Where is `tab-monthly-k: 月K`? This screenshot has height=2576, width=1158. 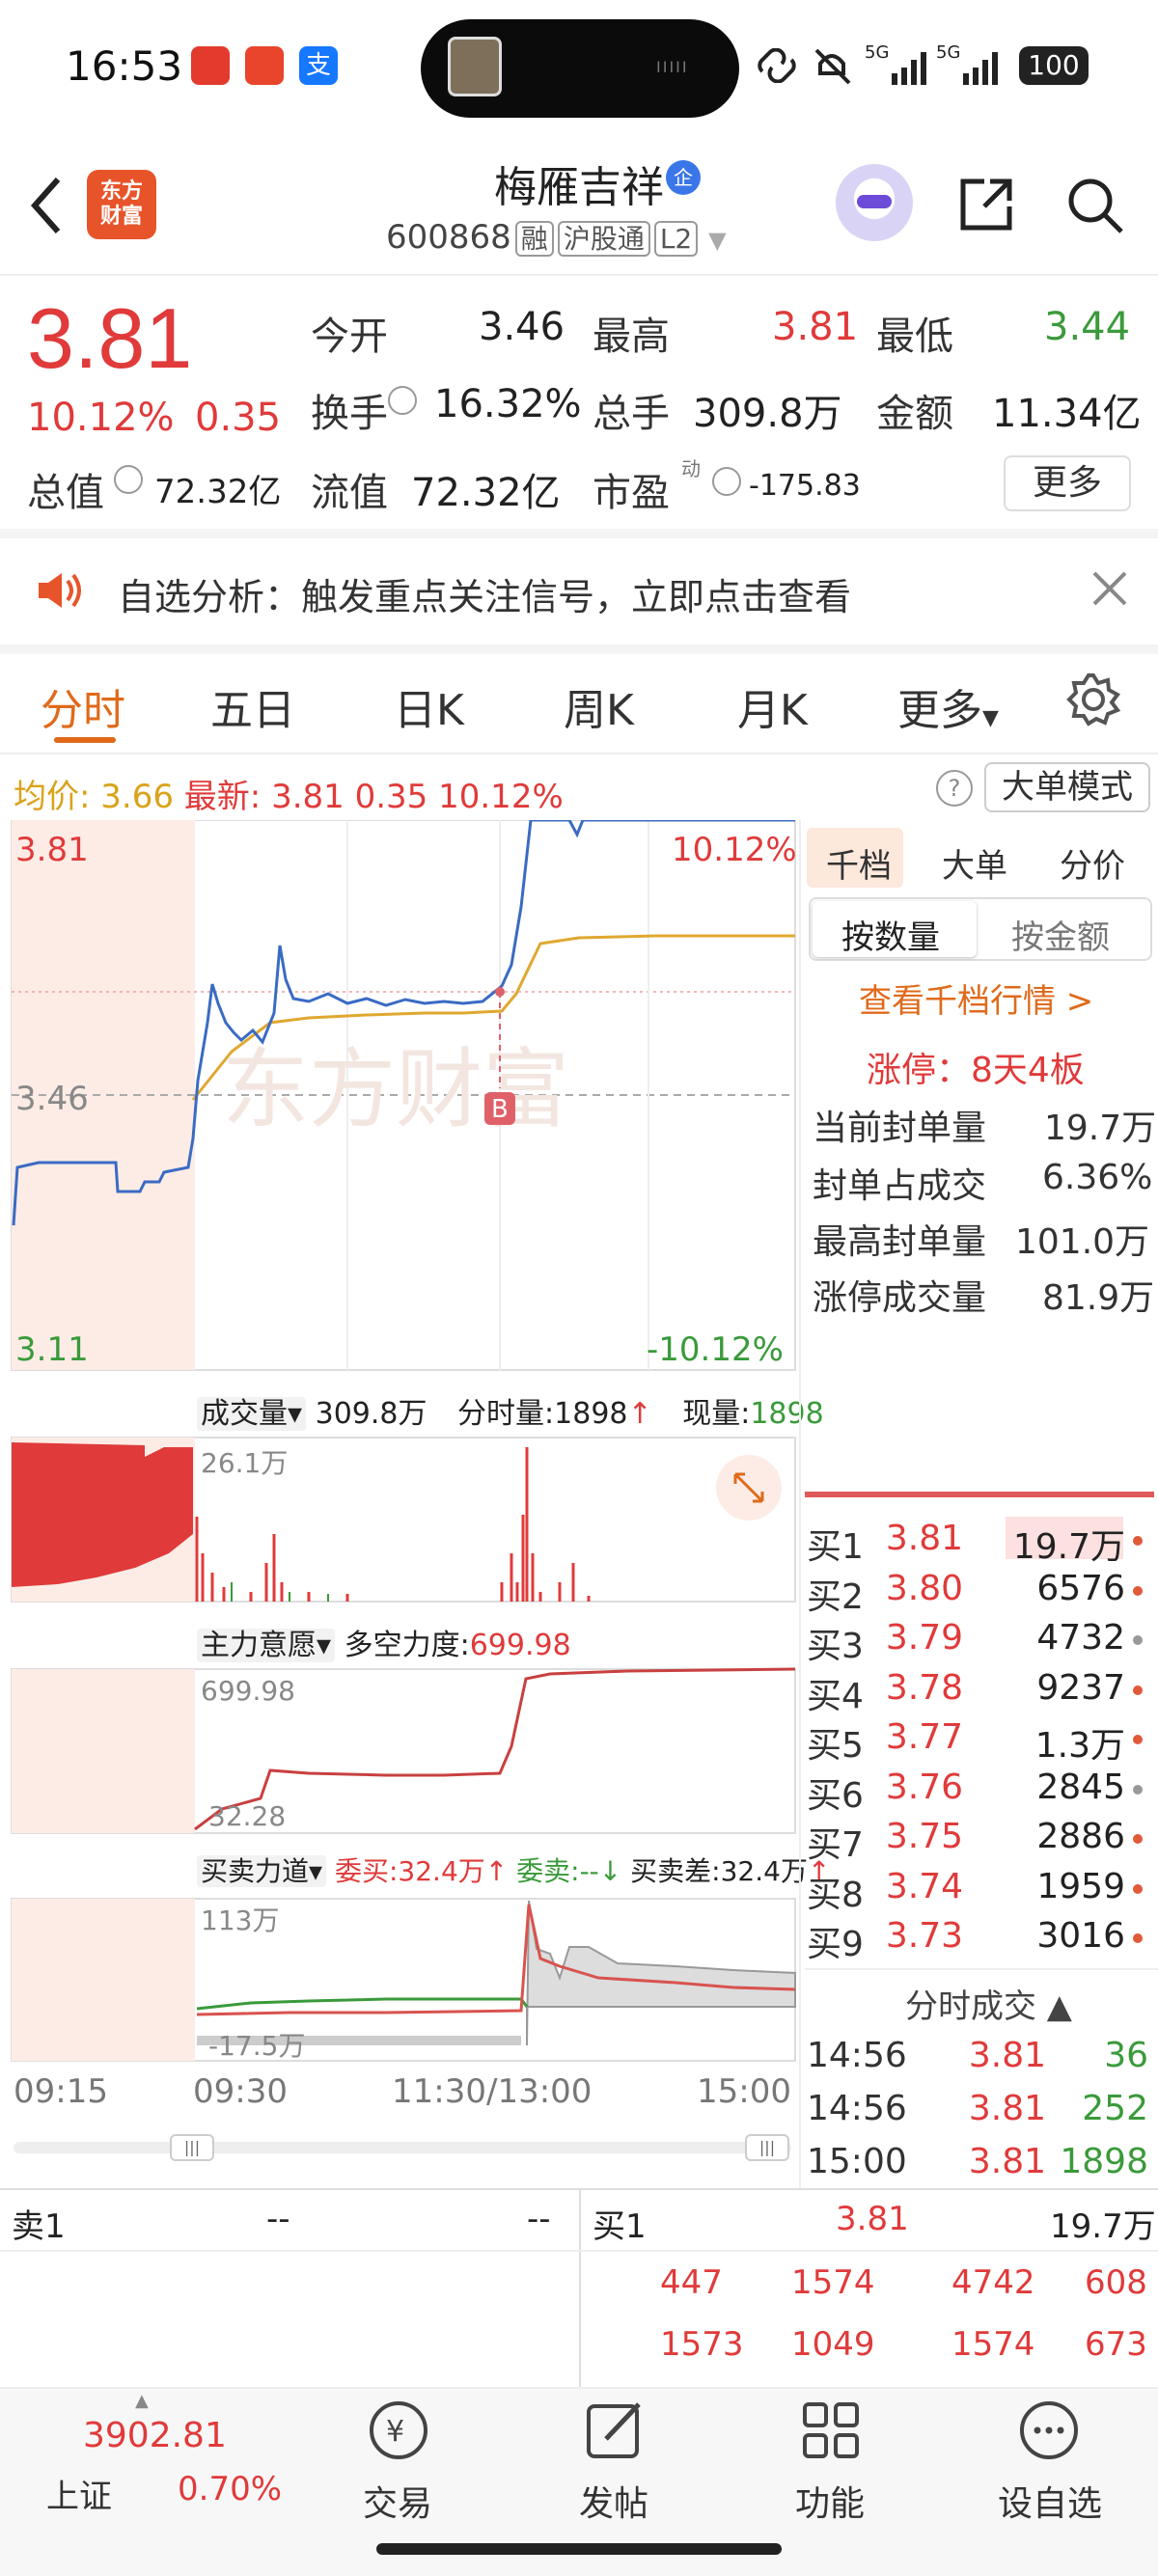
tab-monthly-k: 月K is located at coordinates (772, 706).